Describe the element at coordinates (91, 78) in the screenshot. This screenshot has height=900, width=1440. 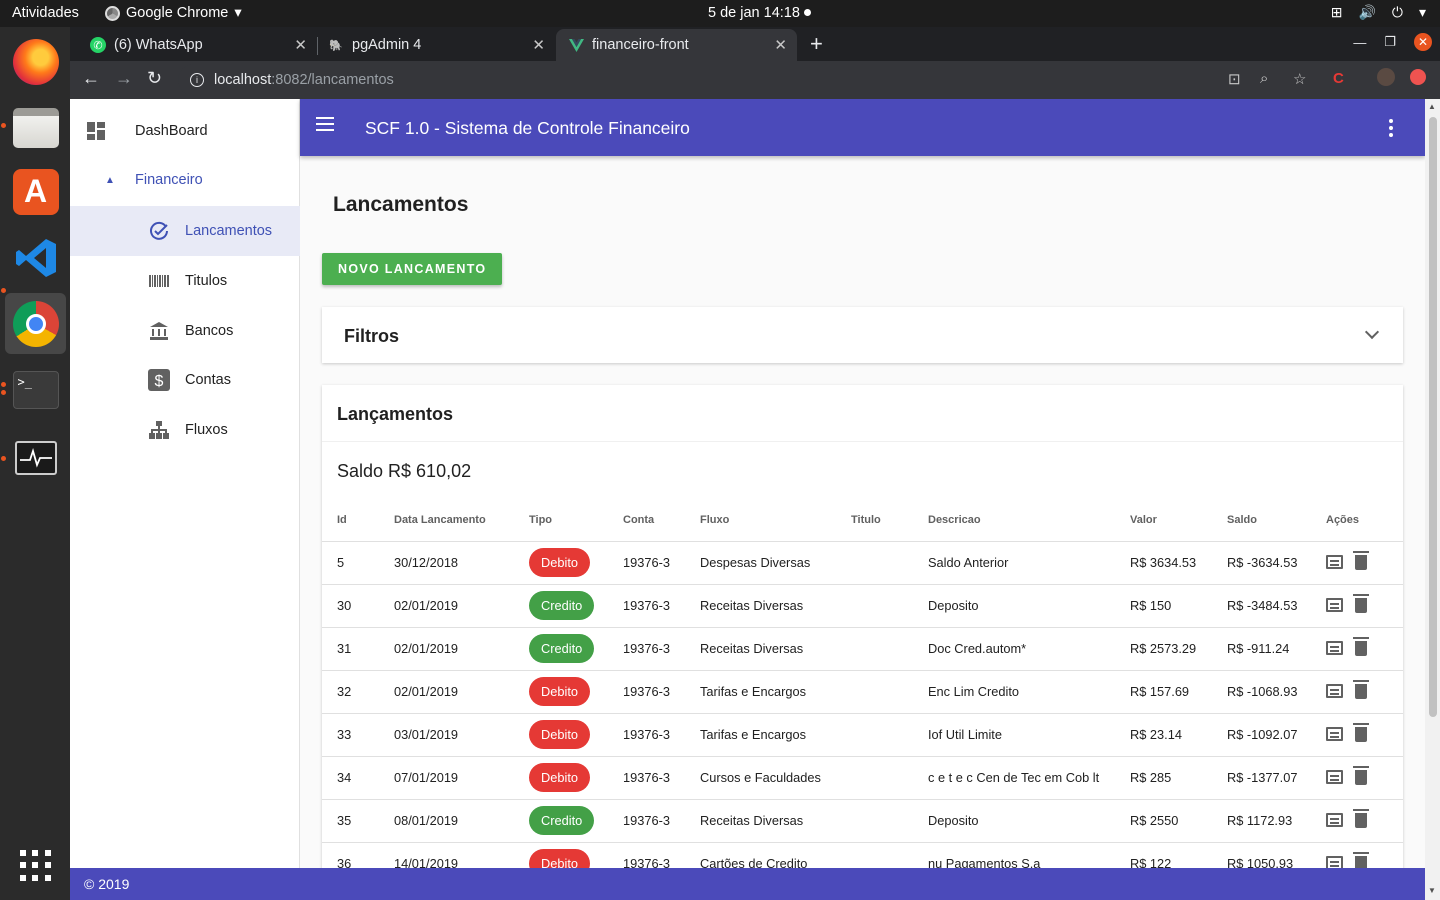
I see `back-icon: ←` at that location.